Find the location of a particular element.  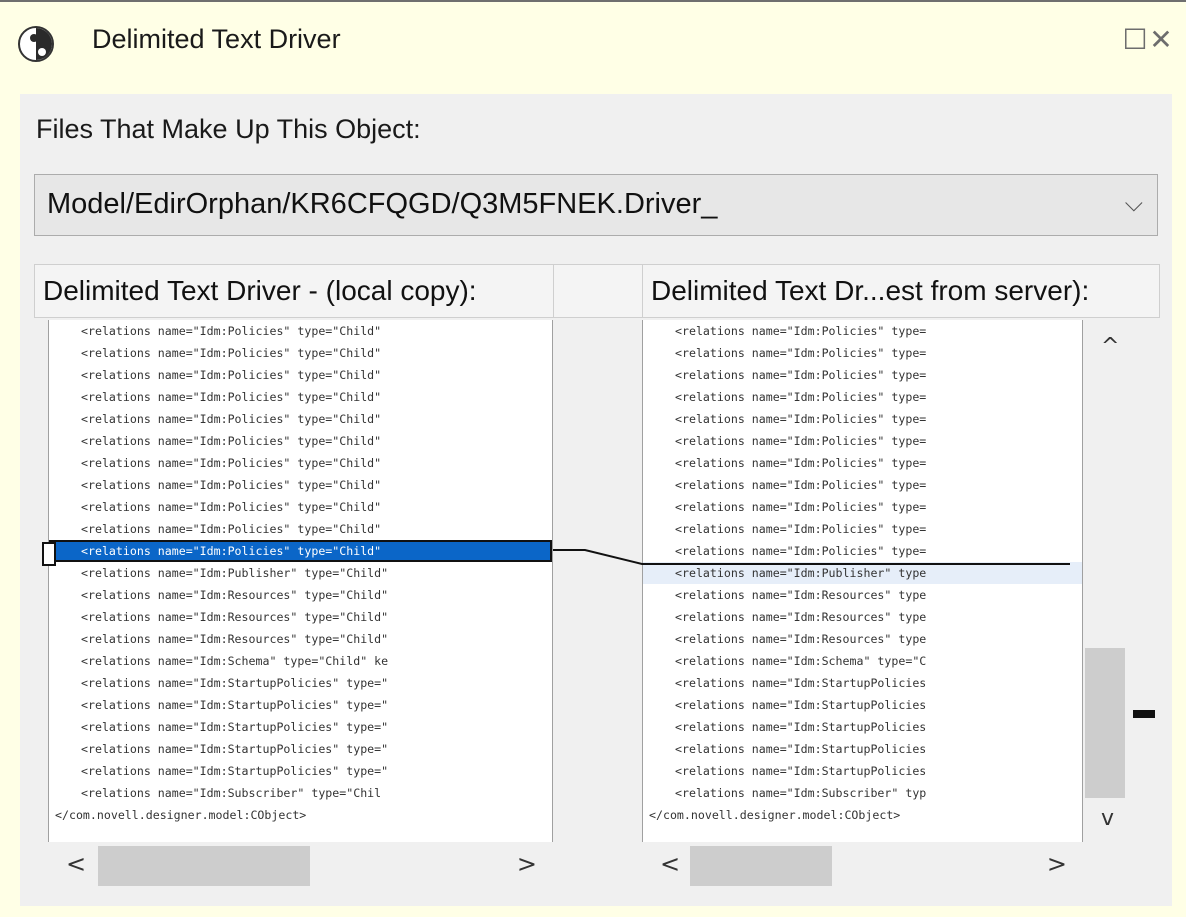

window-buttons: ☐✕ is located at coordinates (1148, 40).